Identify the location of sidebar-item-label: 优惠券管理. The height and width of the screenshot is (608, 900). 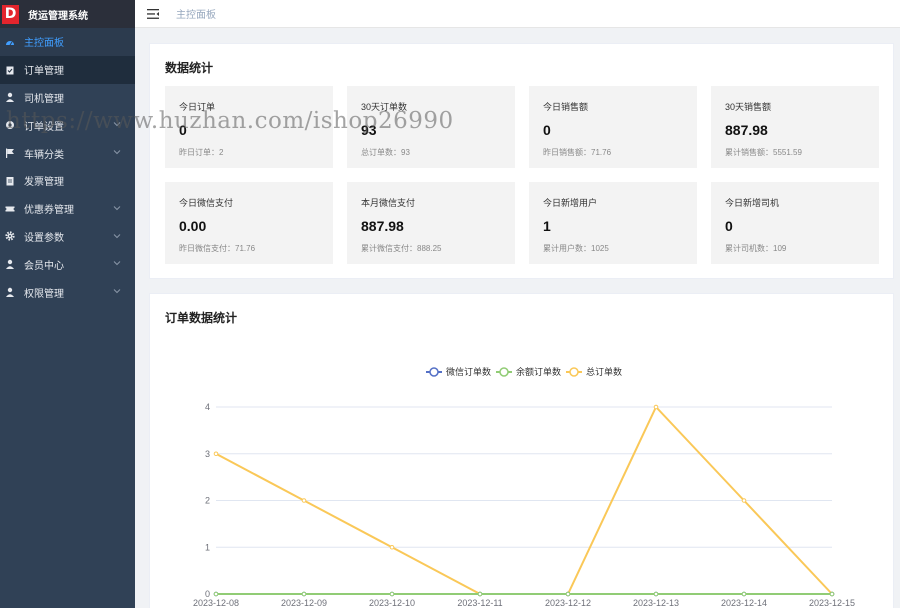
(49, 211).